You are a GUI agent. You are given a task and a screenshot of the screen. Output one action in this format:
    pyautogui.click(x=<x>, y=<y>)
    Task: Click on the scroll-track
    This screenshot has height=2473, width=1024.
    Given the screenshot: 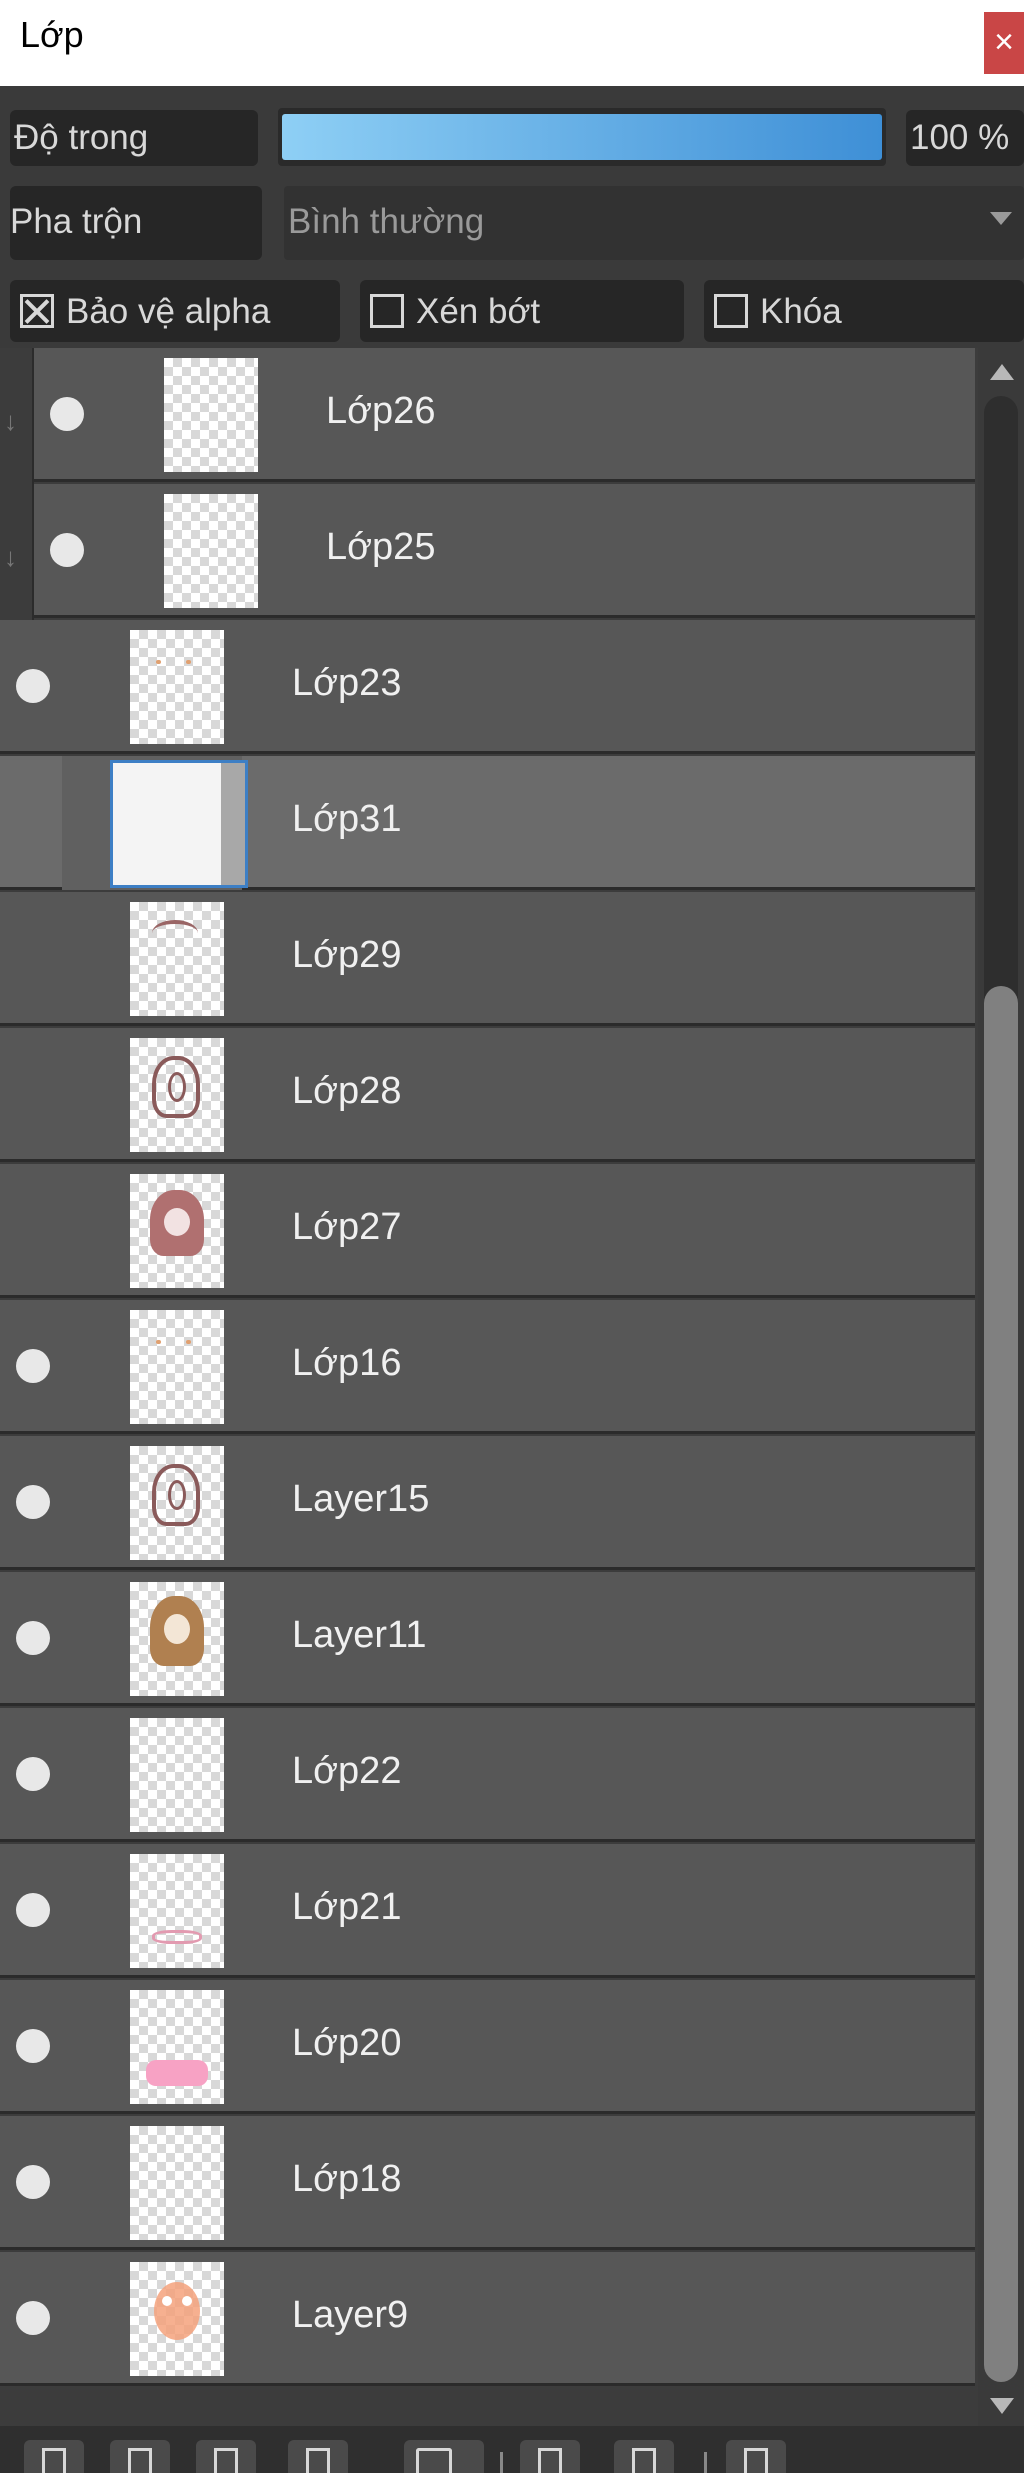 What is the action you would take?
    pyautogui.click(x=1001, y=1389)
    